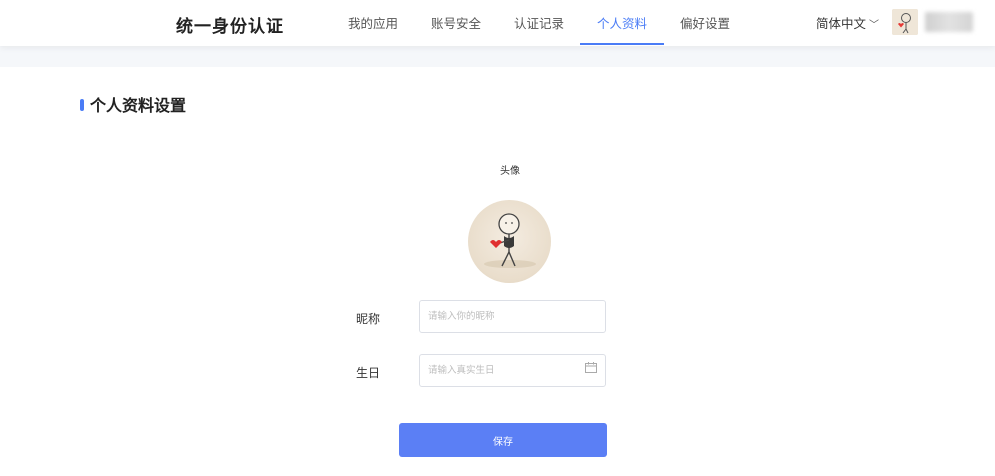 The height and width of the screenshot is (476, 995). Describe the element at coordinates (591, 367) in the screenshot. I see `calendar-icon` at that location.